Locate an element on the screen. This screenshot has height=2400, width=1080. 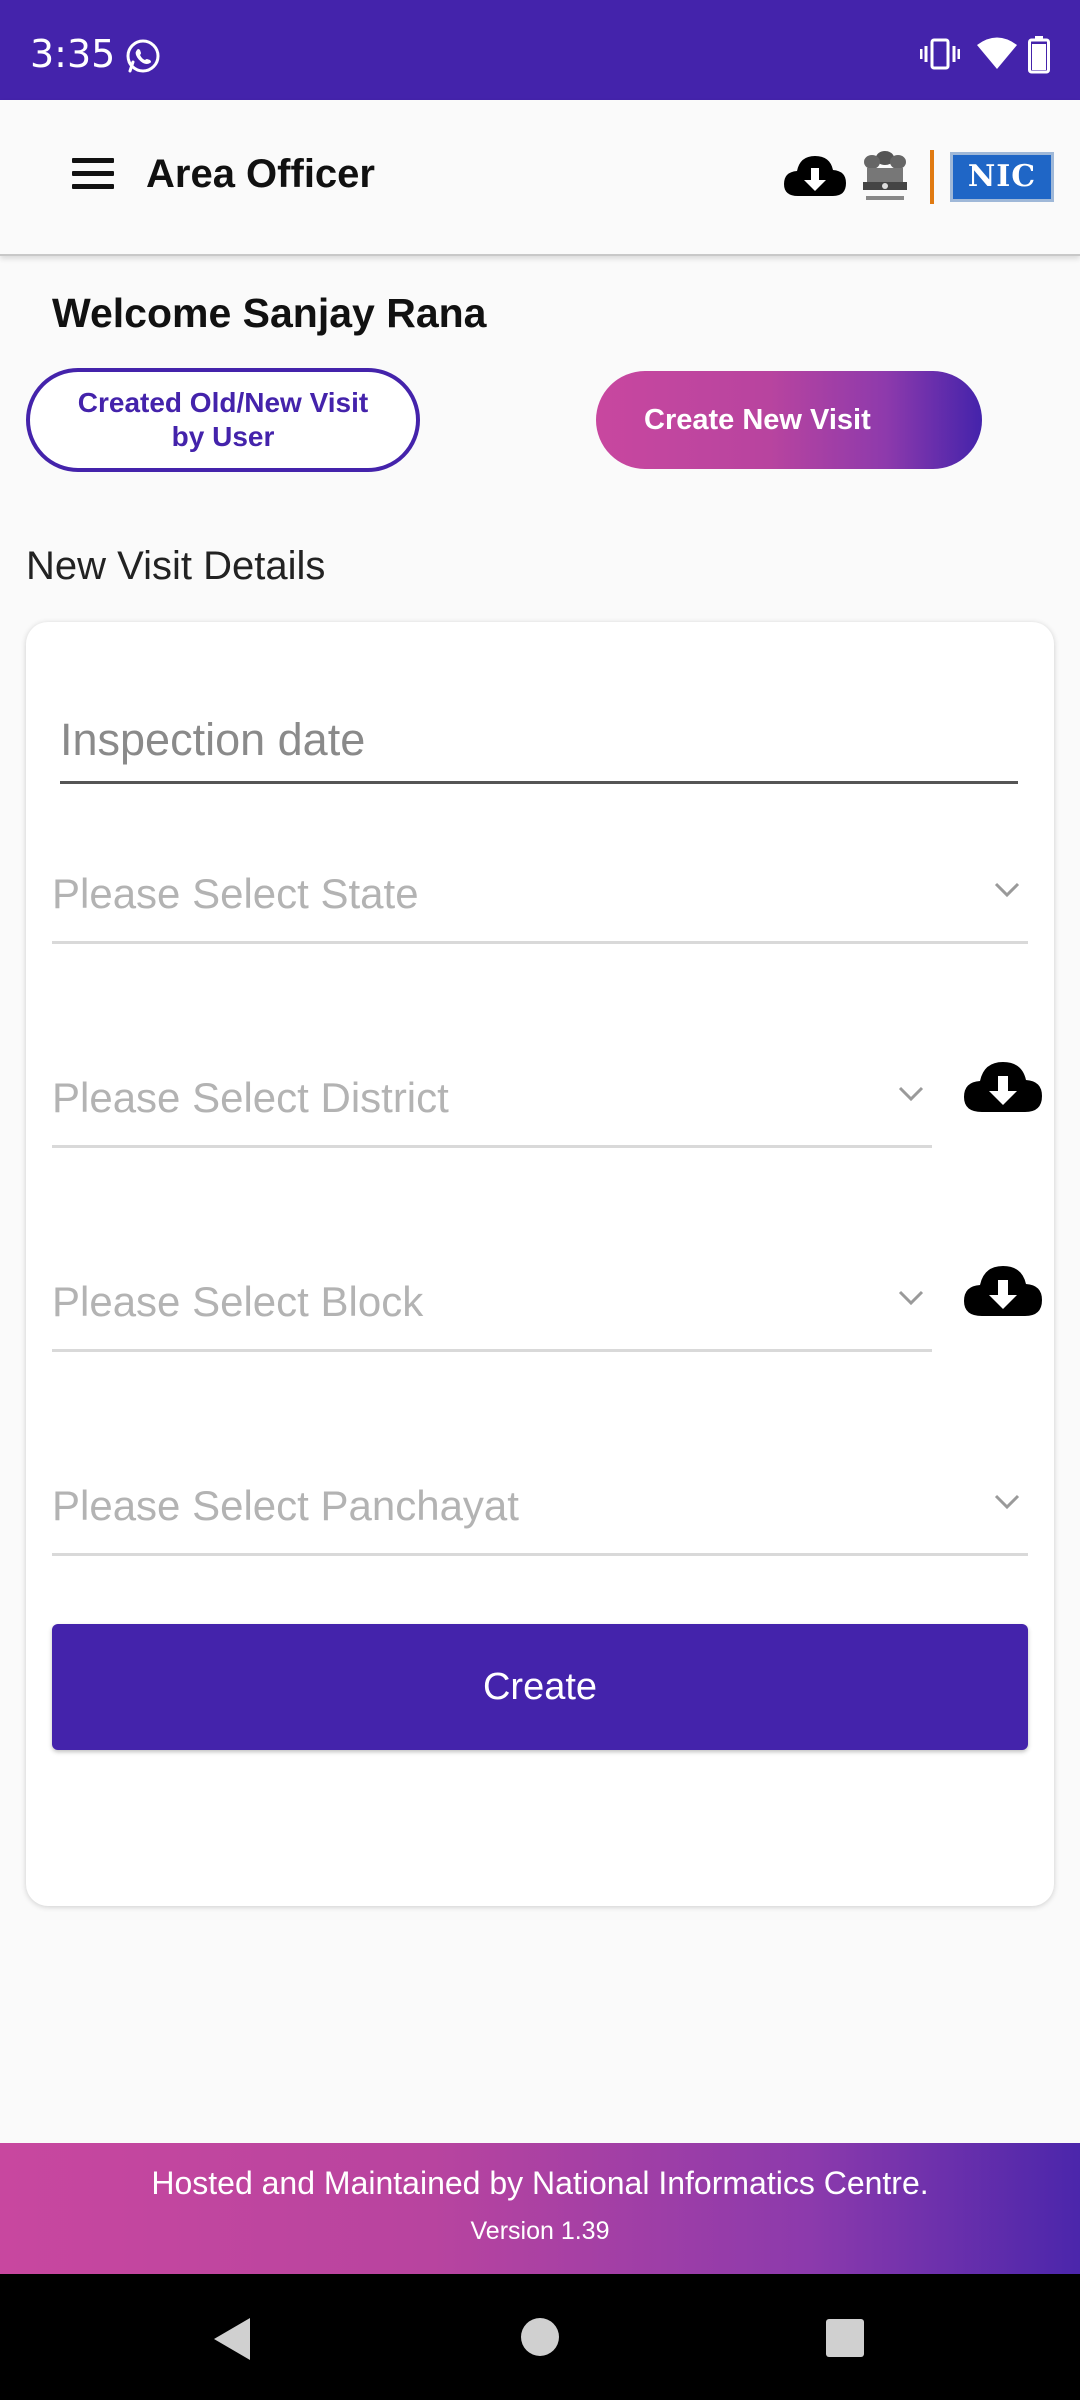
back-icon is located at coordinates (232, 2339).